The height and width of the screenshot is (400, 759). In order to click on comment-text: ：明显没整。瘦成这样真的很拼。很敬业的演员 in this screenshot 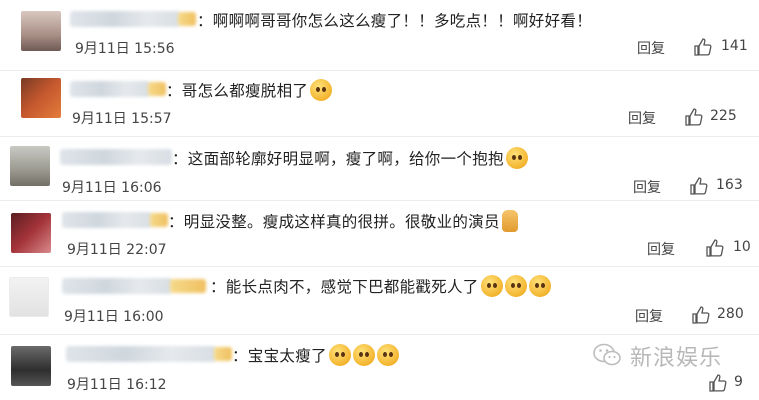, I will do `click(343, 221)`.